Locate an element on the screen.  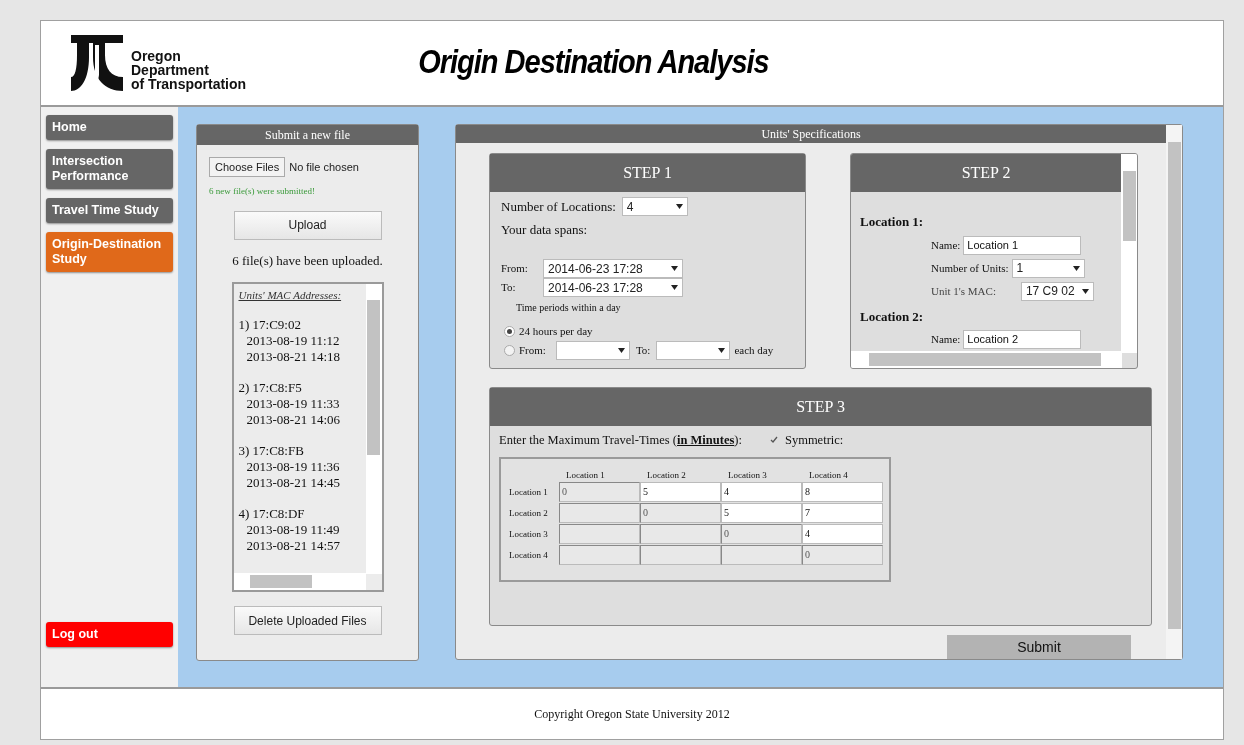
mac-address: 4) 17:C8:DF is located at coordinates (272, 514).